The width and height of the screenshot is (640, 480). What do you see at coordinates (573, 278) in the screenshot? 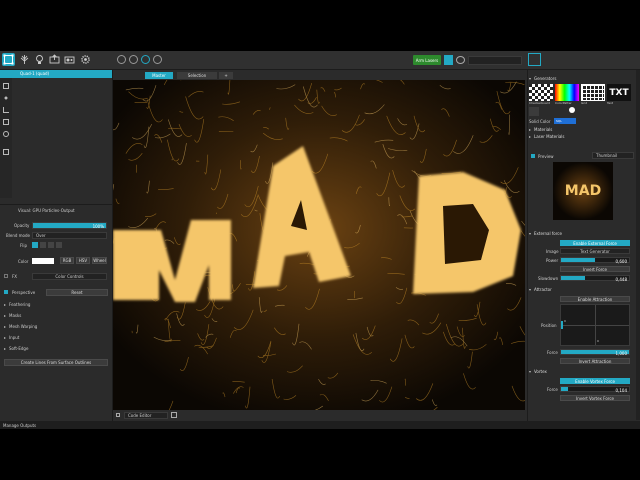
I see `slowdown-fill` at bounding box center [573, 278].